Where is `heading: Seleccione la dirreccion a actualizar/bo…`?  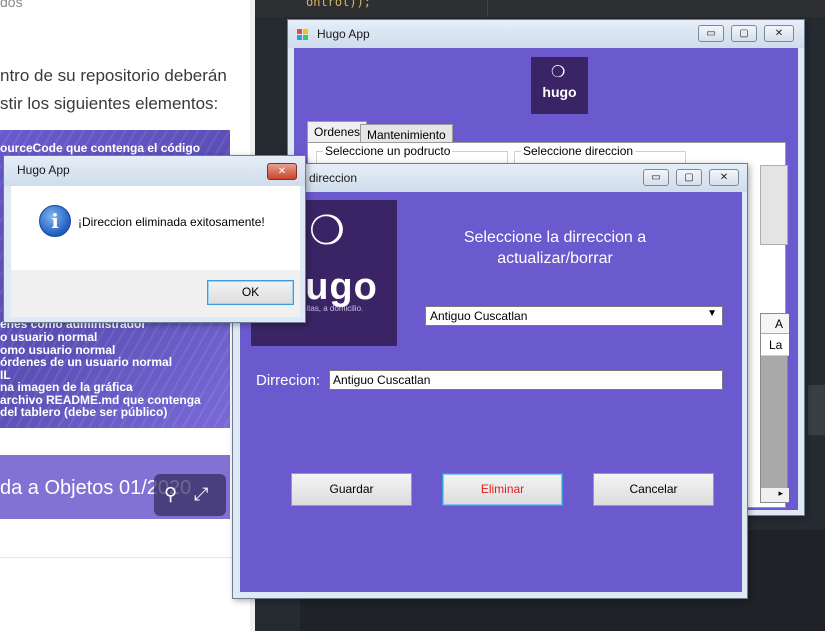
heading: Seleccione la dirreccion a actualizar/bo… is located at coordinates (555, 248).